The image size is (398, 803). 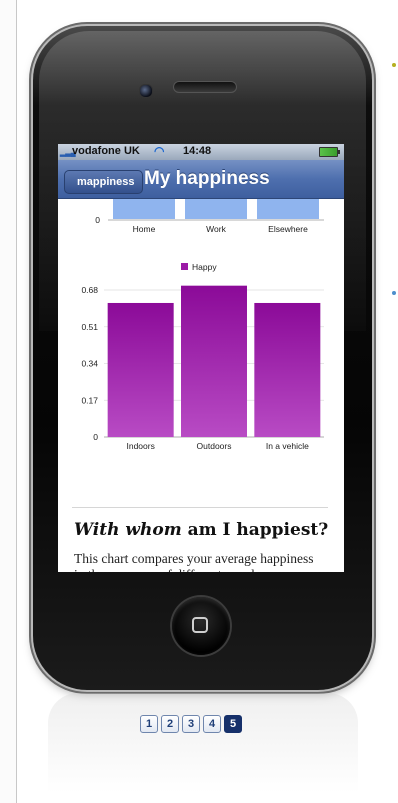 I want to click on top-chart-tick-label: 0, so click(x=97, y=220).